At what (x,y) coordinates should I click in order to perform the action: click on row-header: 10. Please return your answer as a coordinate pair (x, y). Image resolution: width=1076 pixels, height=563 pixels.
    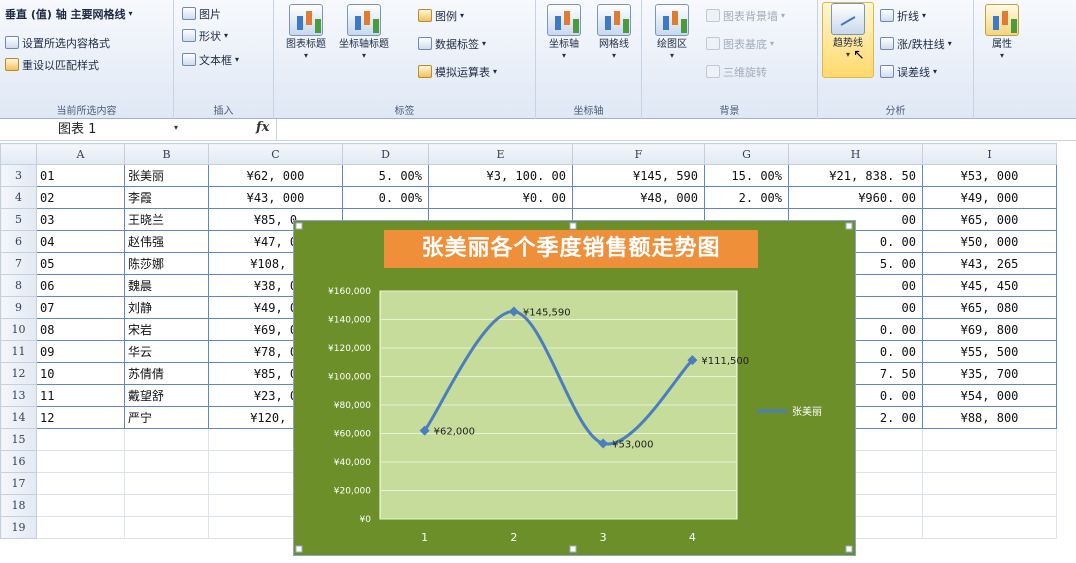
    Looking at the image, I should click on (18, 329).